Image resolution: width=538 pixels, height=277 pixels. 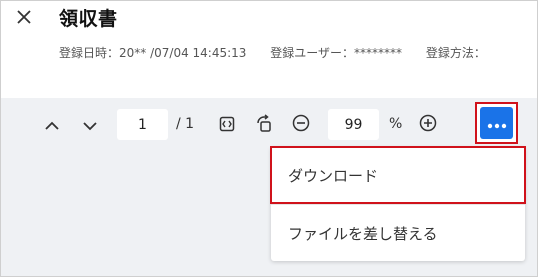 I want to click on menu-item-download: ダウンロード, so click(x=398, y=175).